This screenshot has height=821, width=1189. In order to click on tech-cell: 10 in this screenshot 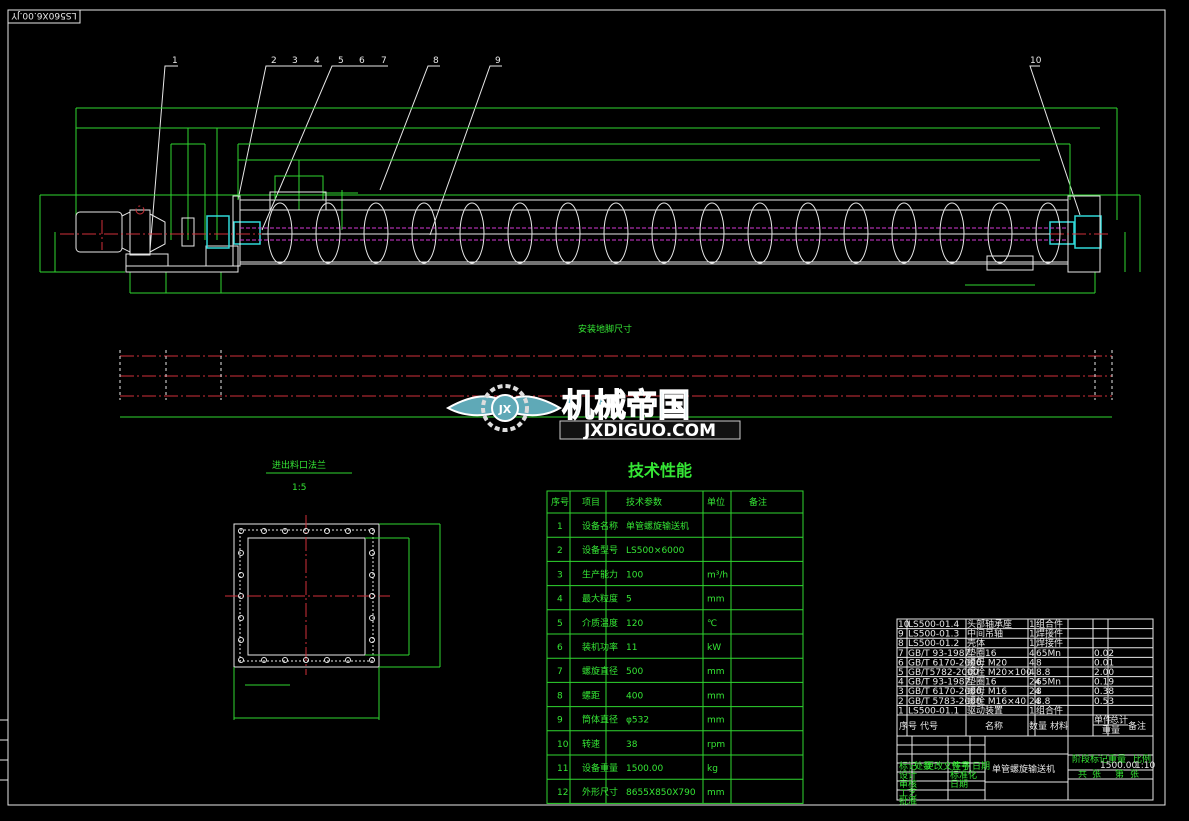, I will do `click(563, 745)`.